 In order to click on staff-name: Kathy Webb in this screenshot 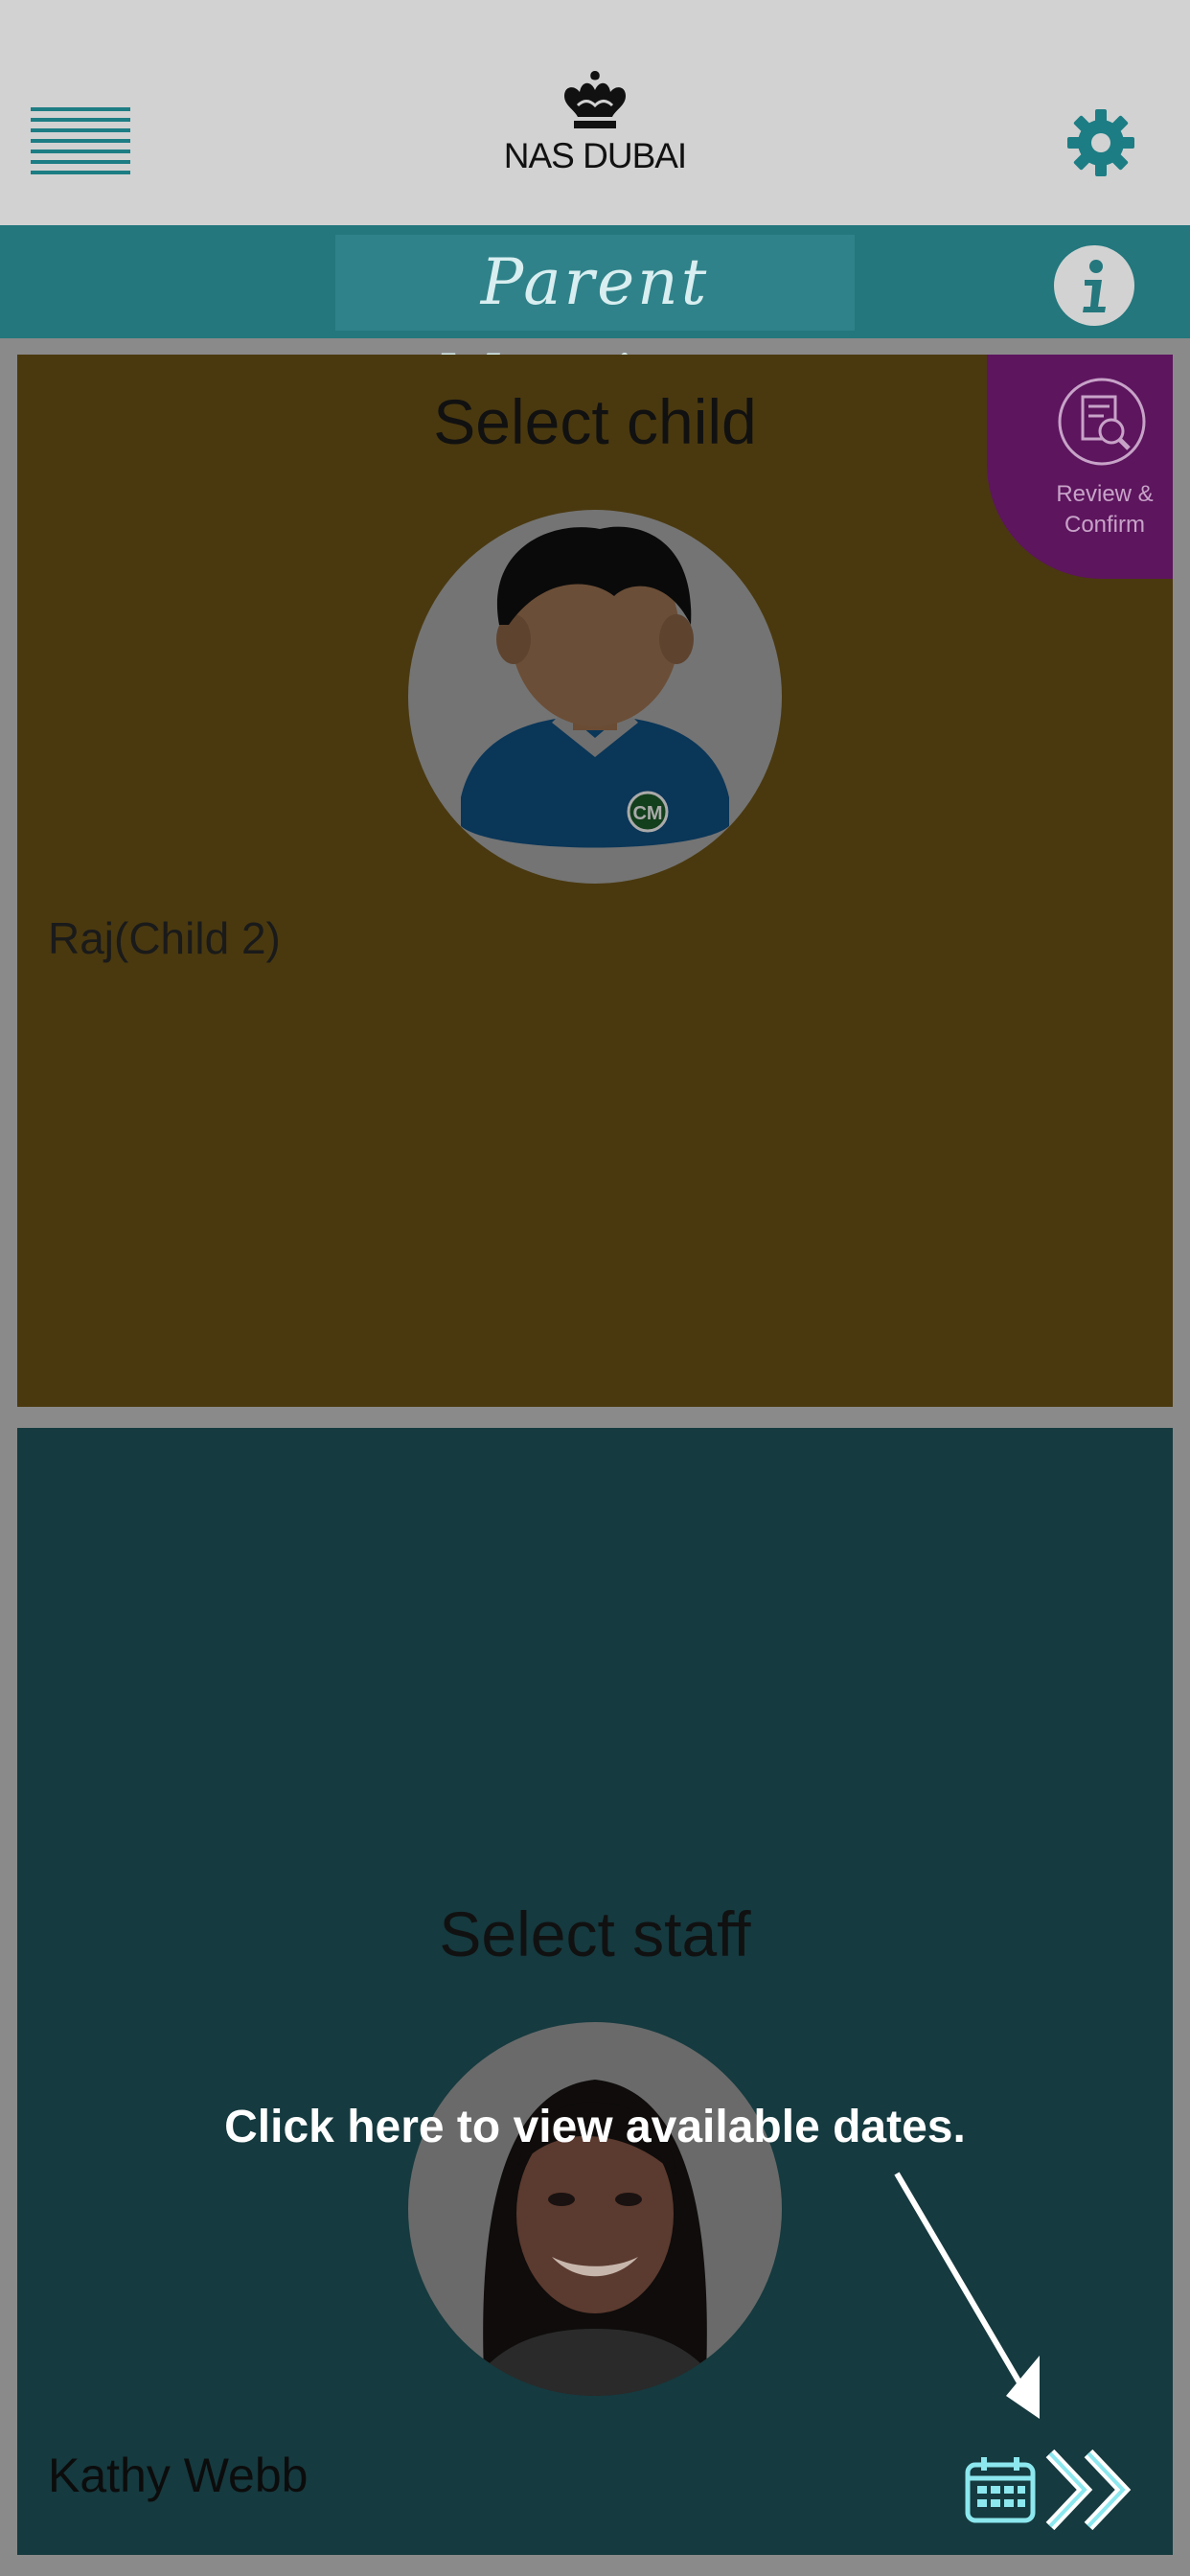, I will do `click(179, 2475)`.